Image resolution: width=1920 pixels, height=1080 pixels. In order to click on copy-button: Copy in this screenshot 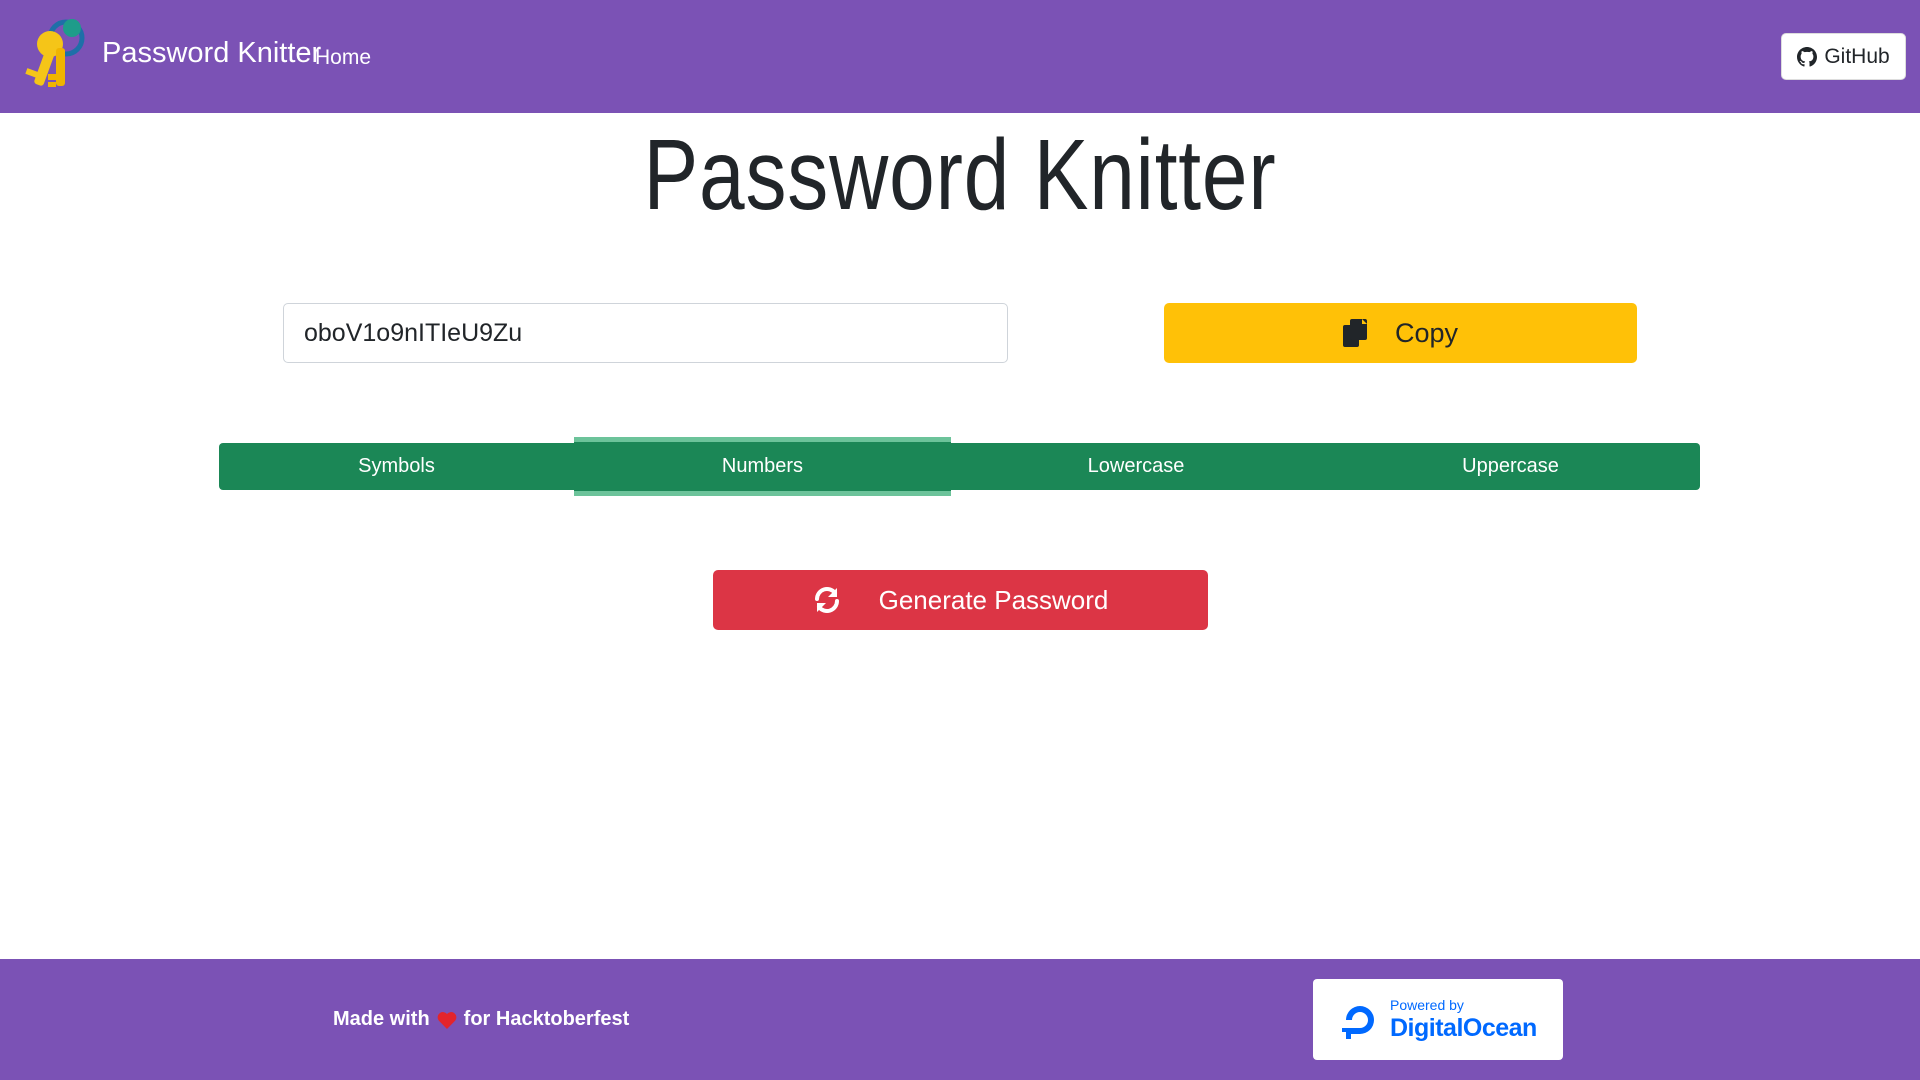, I will do `click(1400, 333)`.